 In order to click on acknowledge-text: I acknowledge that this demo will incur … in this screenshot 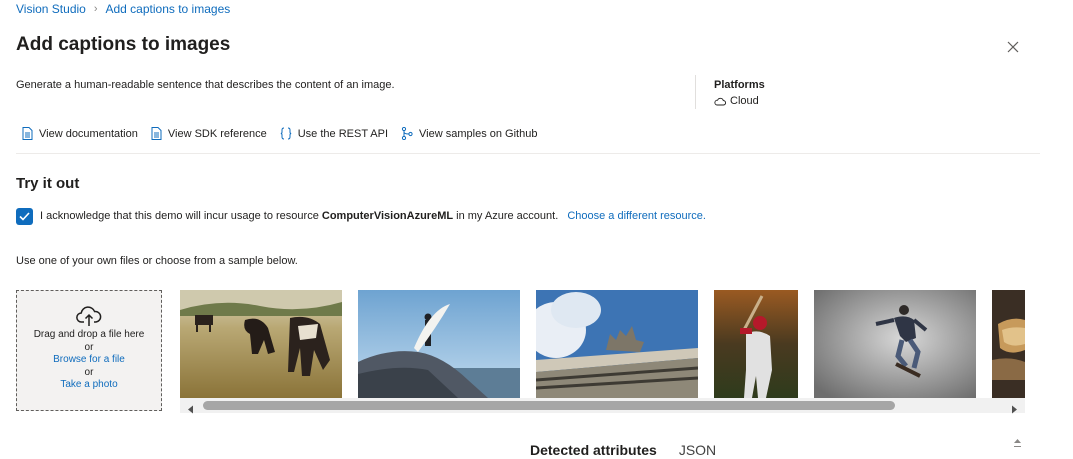, I will do `click(373, 216)`.